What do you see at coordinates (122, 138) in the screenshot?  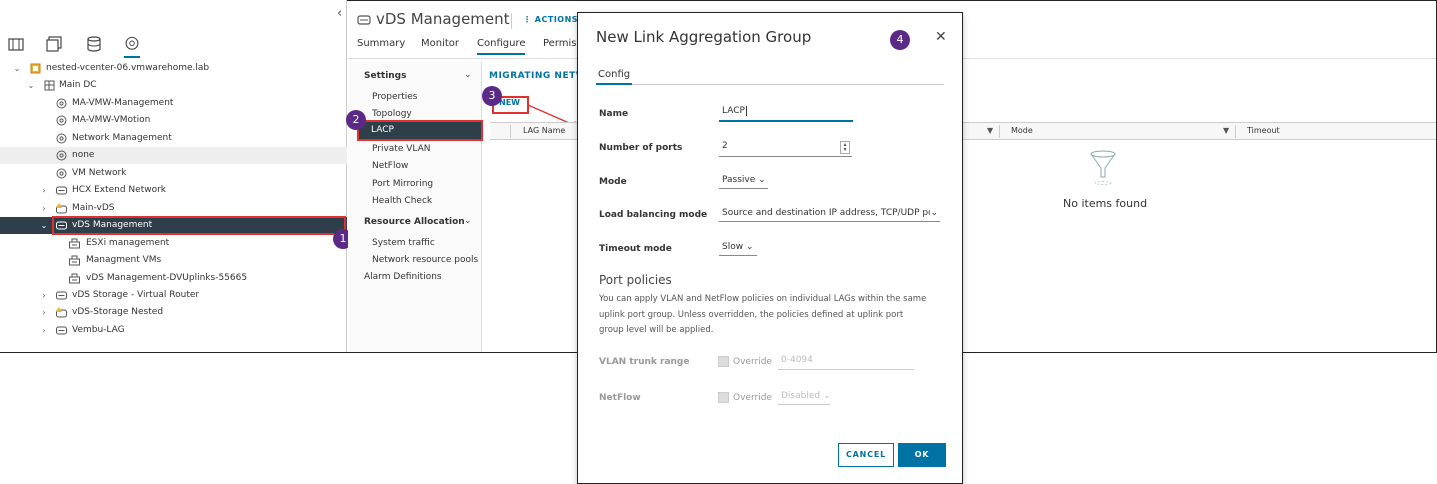 I see `tree-item-label: Network Management` at bounding box center [122, 138].